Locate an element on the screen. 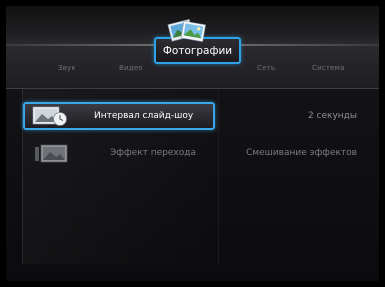 This screenshot has height=287, width=385. tab-network: Сеть is located at coordinates (266, 68).